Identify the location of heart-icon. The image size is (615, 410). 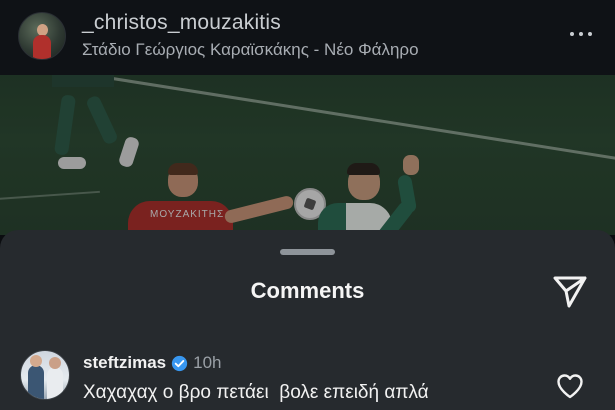
(570, 386).